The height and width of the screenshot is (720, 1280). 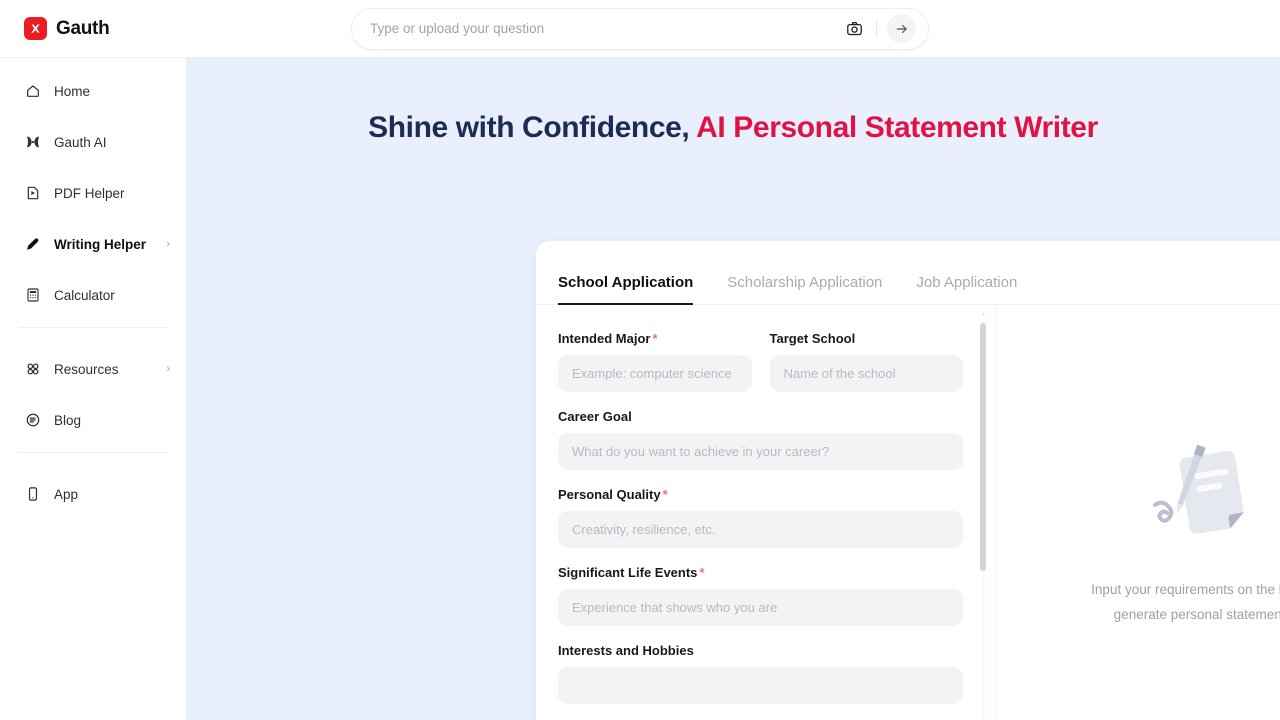 I want to click on search-bar, so click(x=640, y=28).